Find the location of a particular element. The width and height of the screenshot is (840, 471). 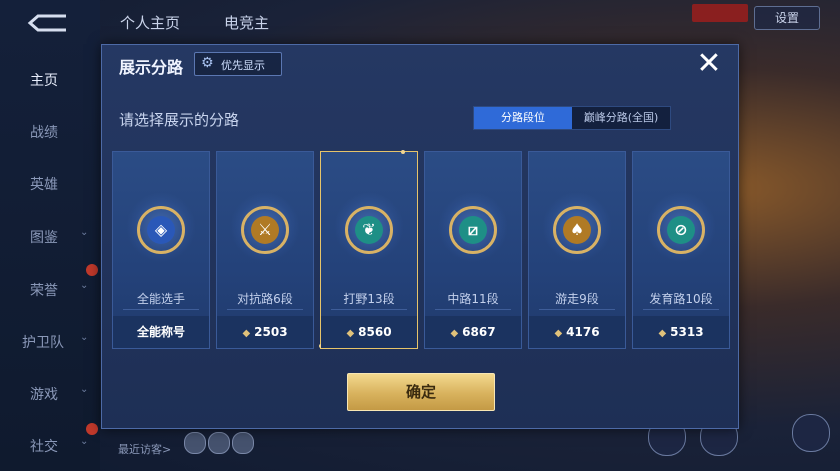

lane-name: 打野13段 is located at coordinates (369, 299).